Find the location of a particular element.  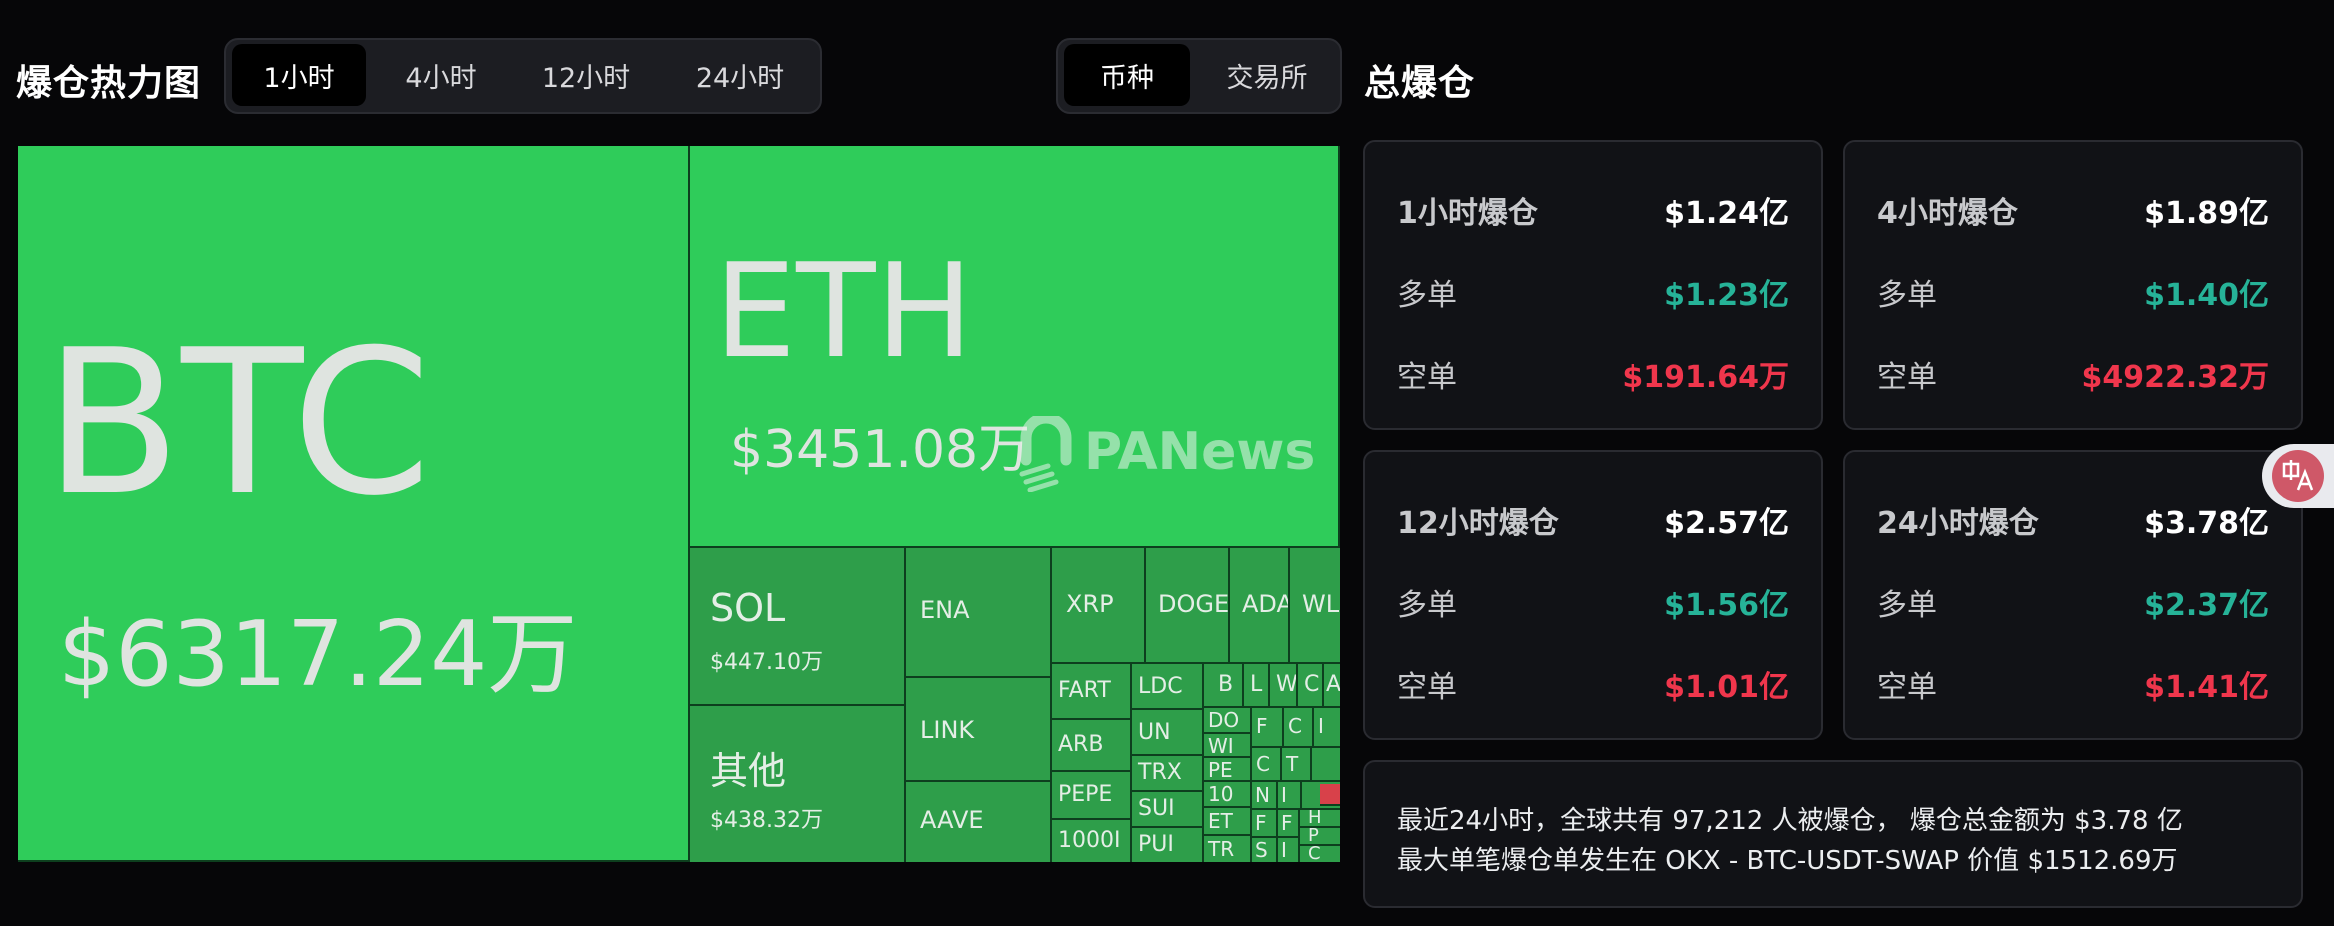

tile-name: PUI is located at coordinates (1156, 844).